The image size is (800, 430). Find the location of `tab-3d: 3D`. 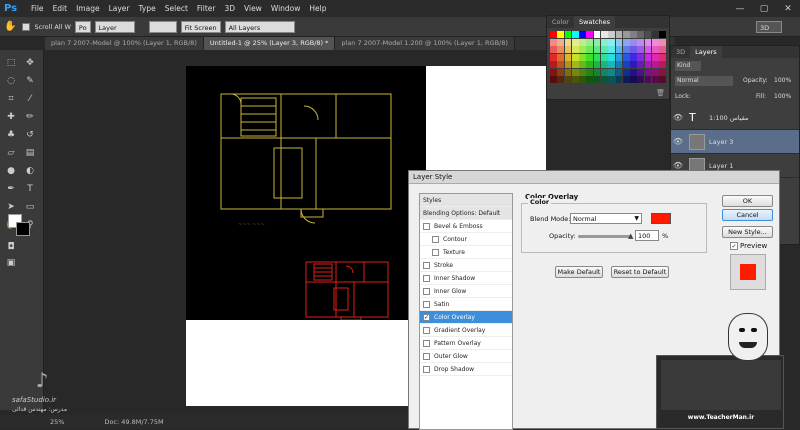

tab-3d: 3D is located at coordinates (680, 52).